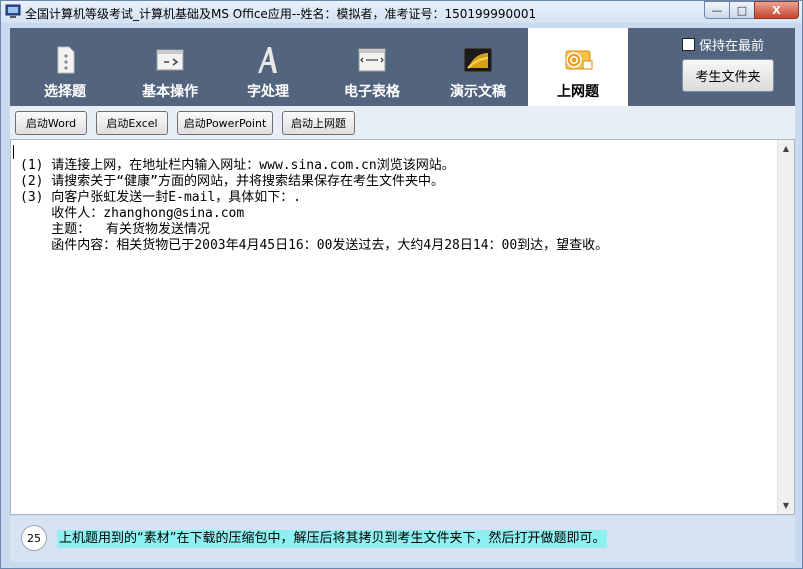 The image size is (803, 569). Describe the element at coordinates (34, 538) in the screenshot. I see `question-counter-badge: 25` at that location.